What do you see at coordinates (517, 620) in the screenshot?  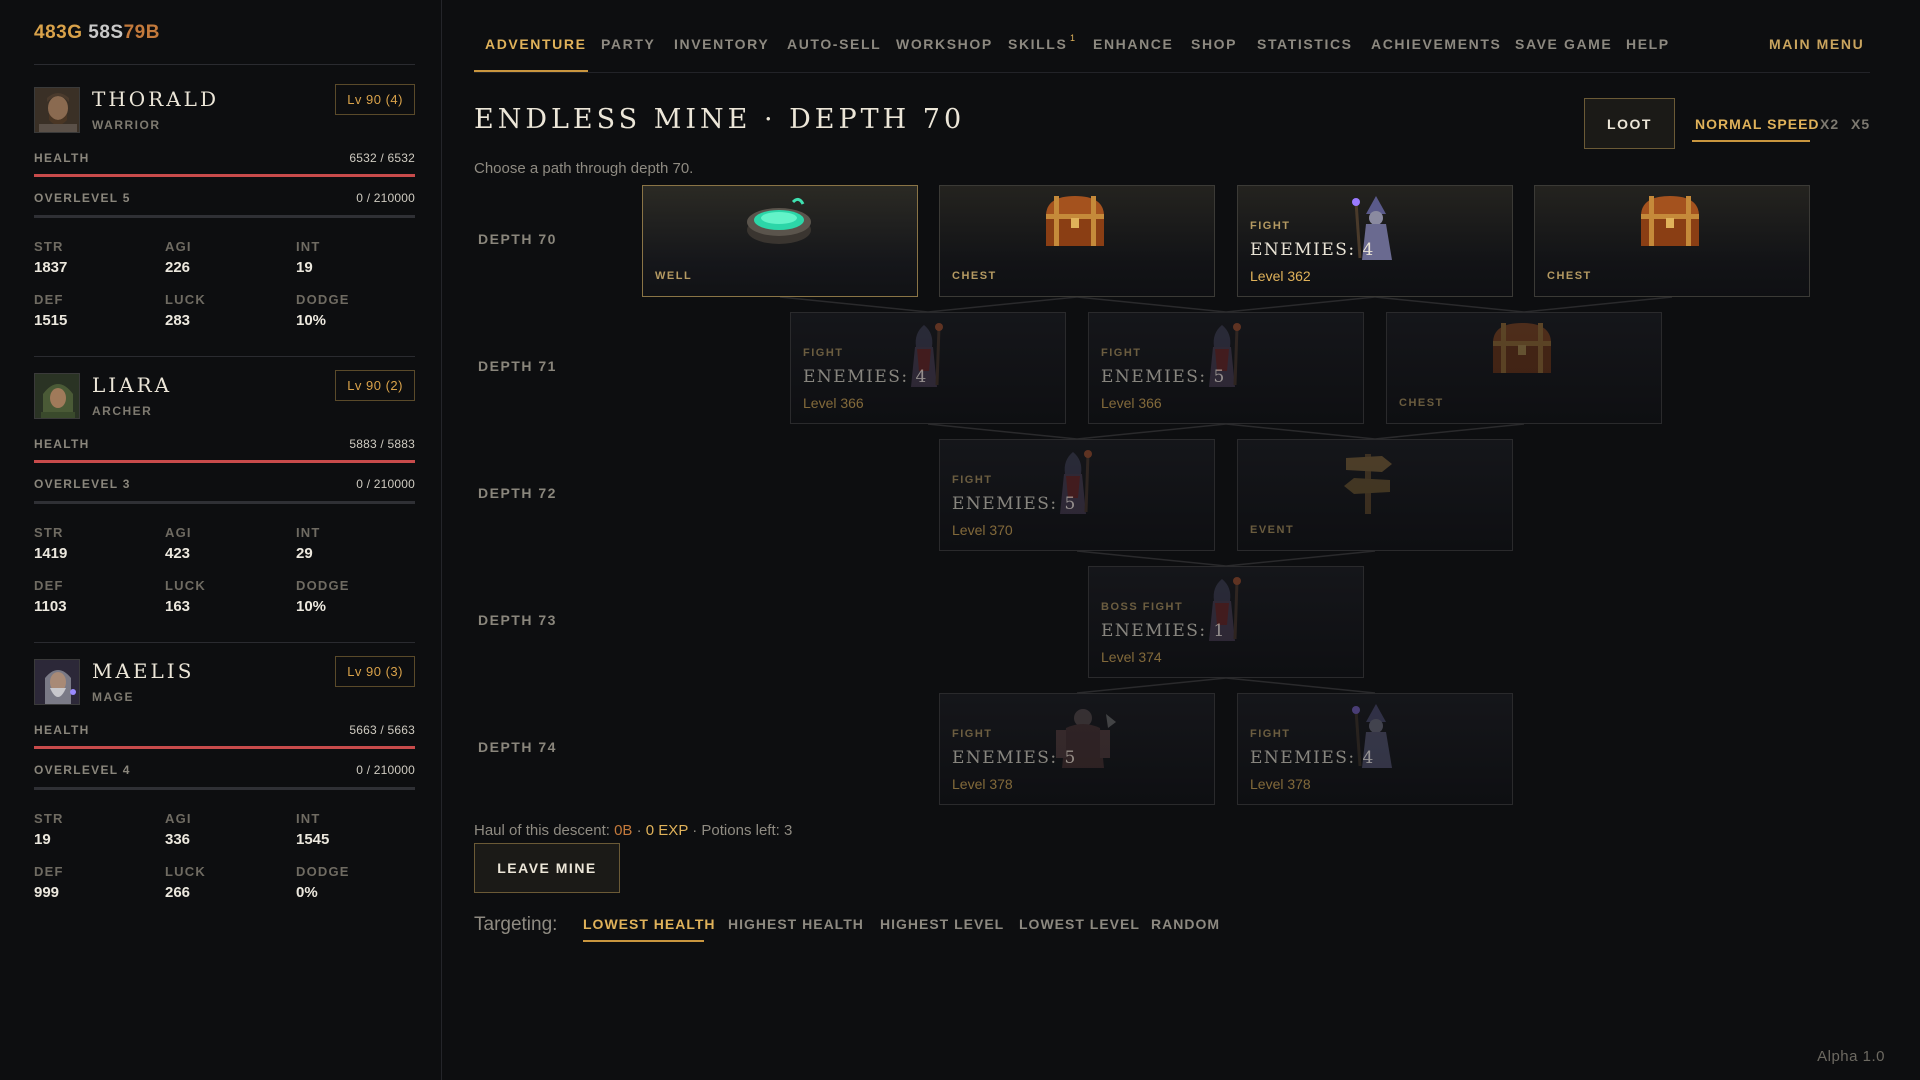 I see `depth-label: DEPTH 73` at bounding box center [517, 620].